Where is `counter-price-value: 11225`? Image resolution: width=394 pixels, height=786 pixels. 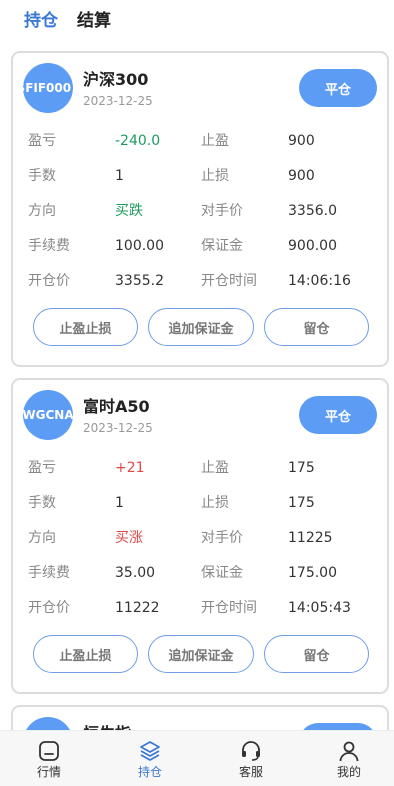
counter-price-value: 11225 is located at coordinates (310, 538).